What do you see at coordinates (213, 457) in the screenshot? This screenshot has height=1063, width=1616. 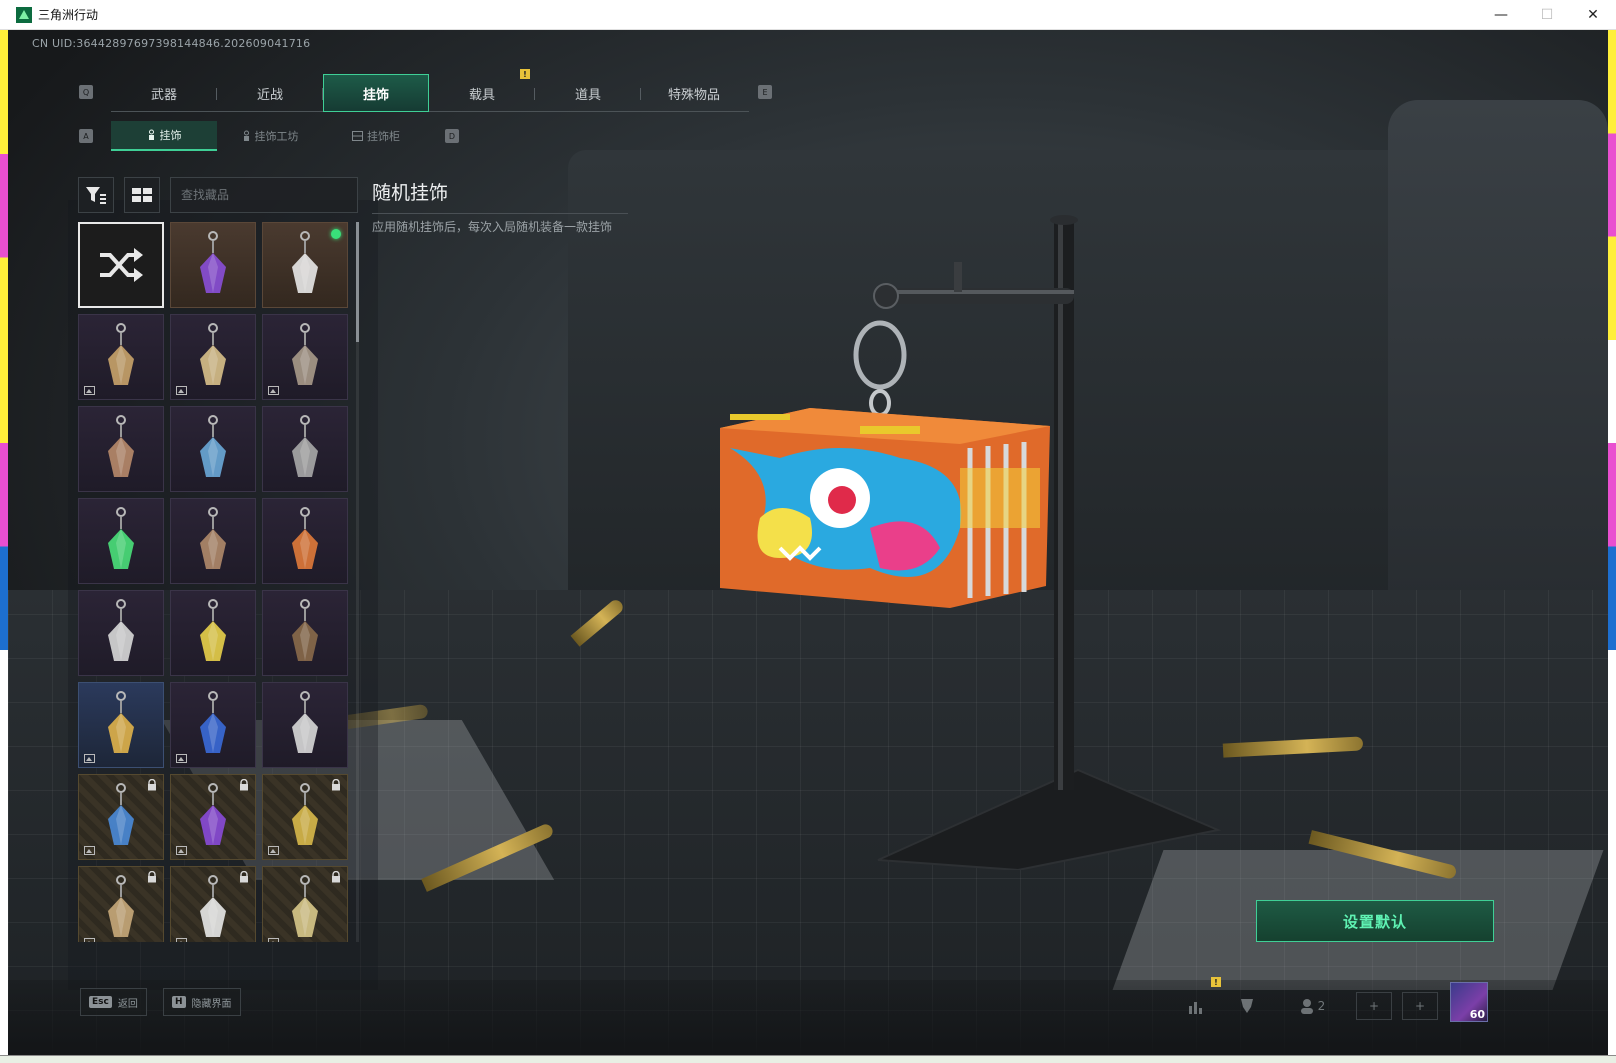 I see `house-icon` at bounding box center [213, 457].